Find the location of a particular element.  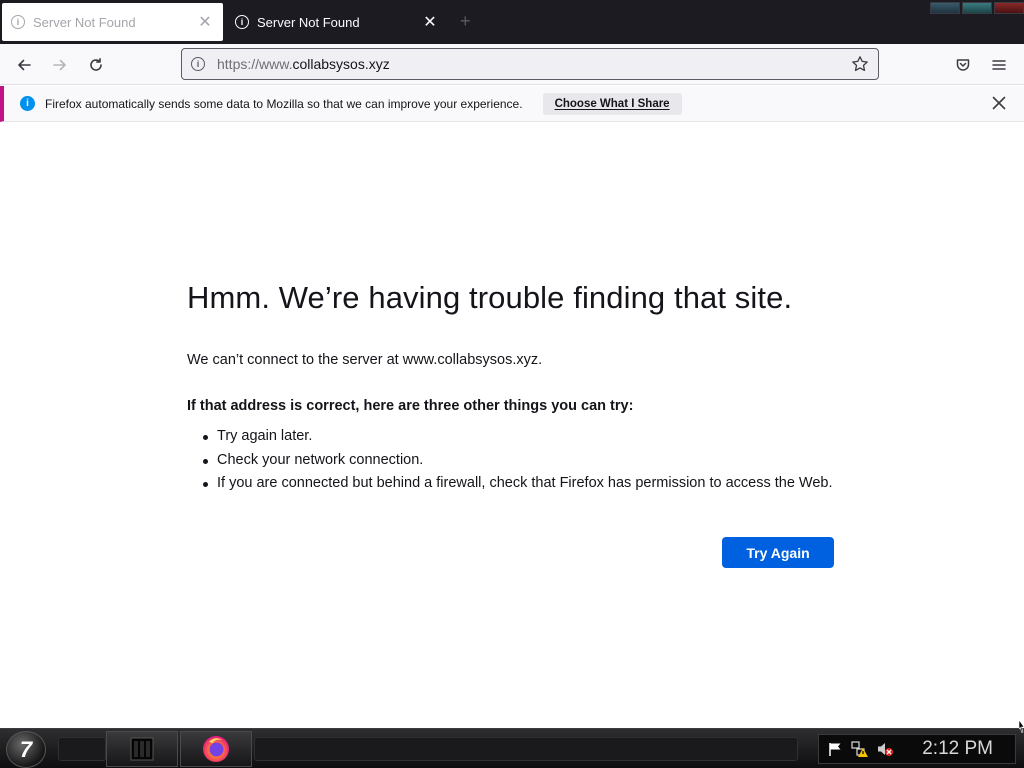

pocket-icon is located at coordinates (963, 65).